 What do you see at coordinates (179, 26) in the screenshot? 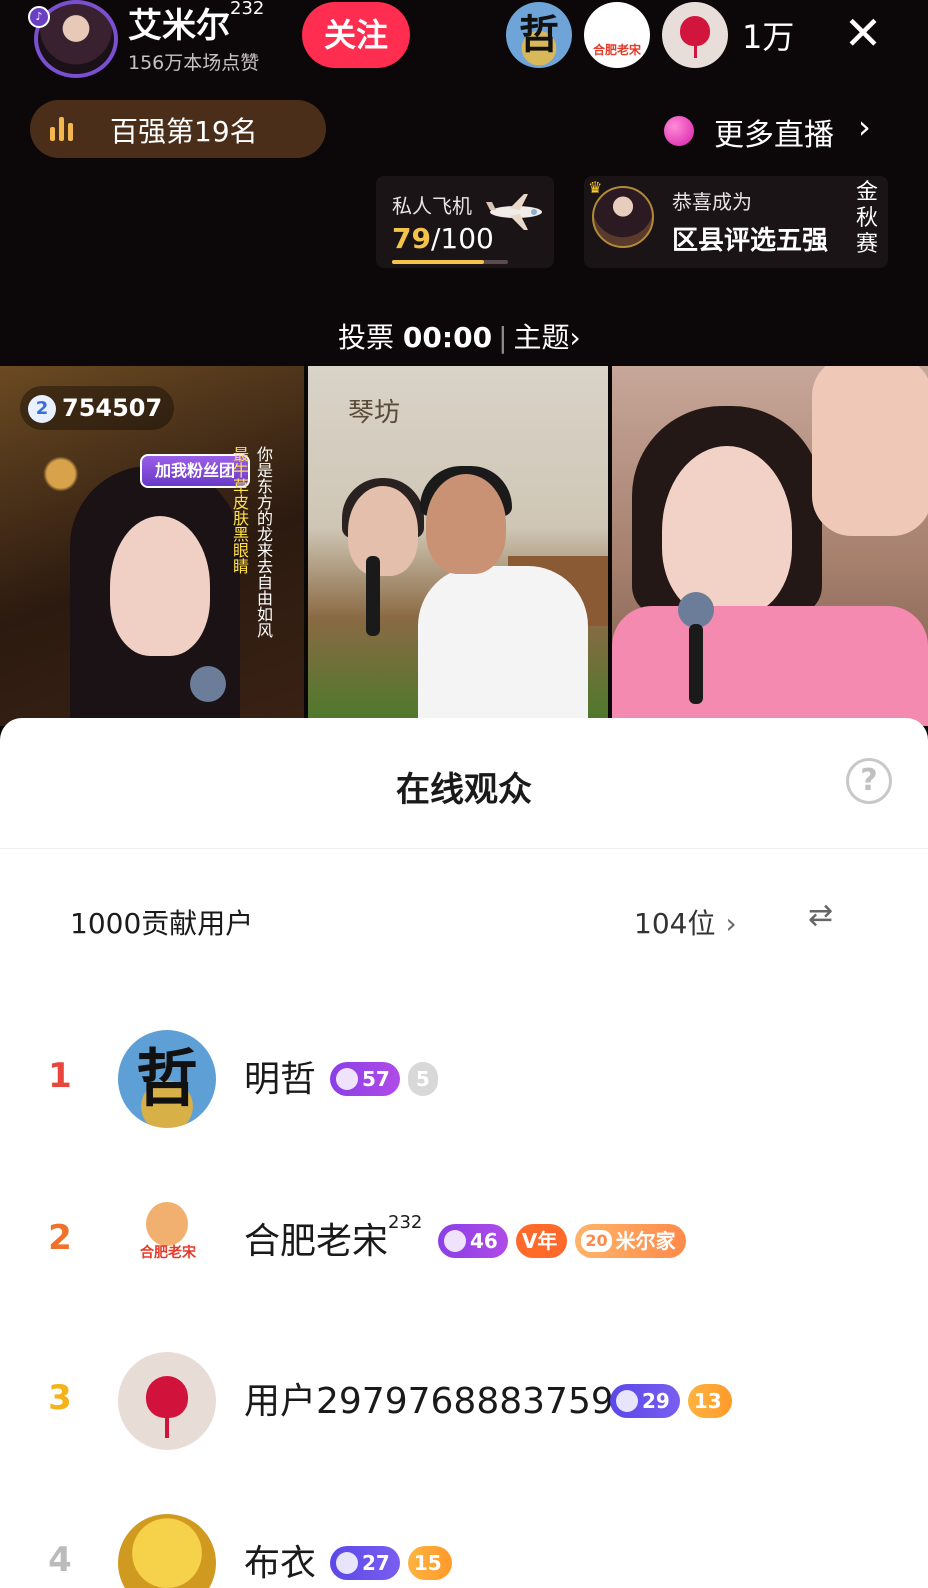
I see `streamer-name-text: 艾米尔` at bounding box center [179, 26].